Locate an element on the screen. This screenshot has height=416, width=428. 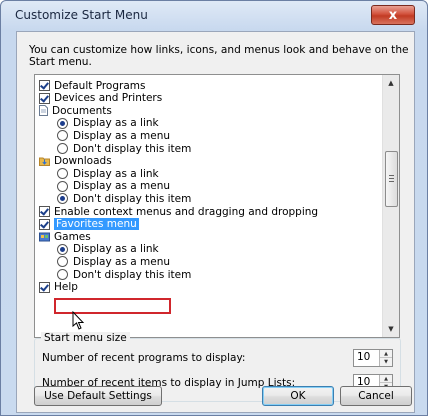
close-button: x is located at coordinates (393, 15).